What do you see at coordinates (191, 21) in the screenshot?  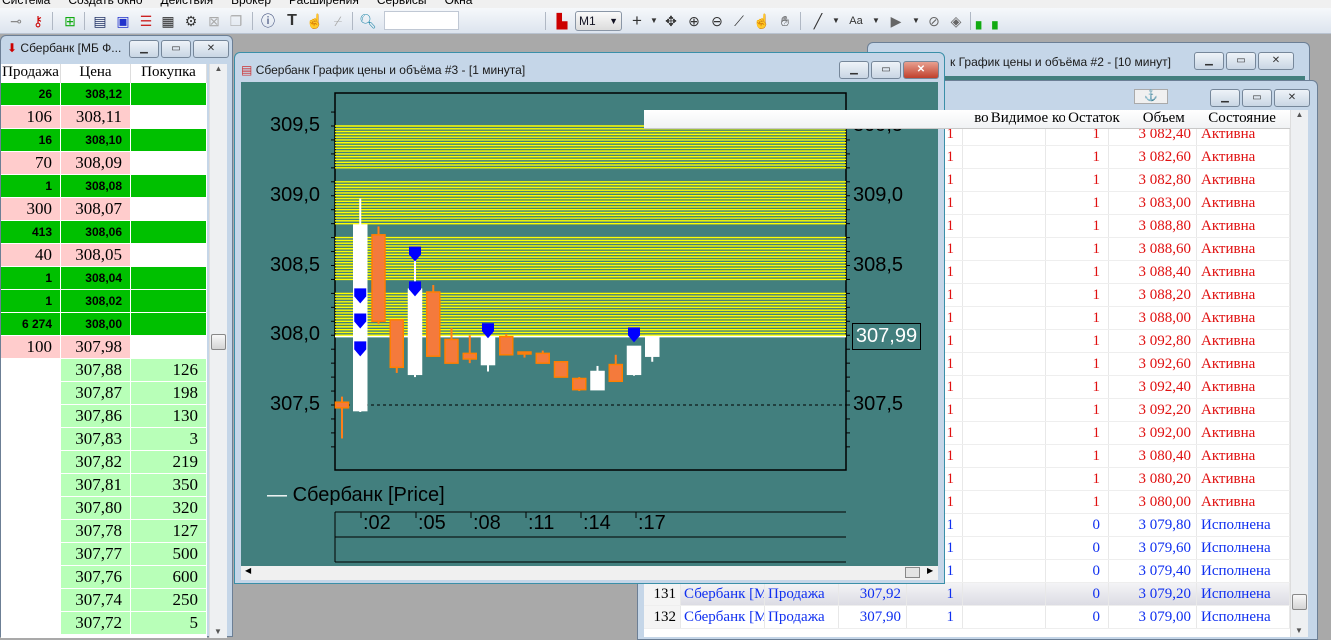 I see `settings-table-icon: ⚙` at bounding box center [191, 21].